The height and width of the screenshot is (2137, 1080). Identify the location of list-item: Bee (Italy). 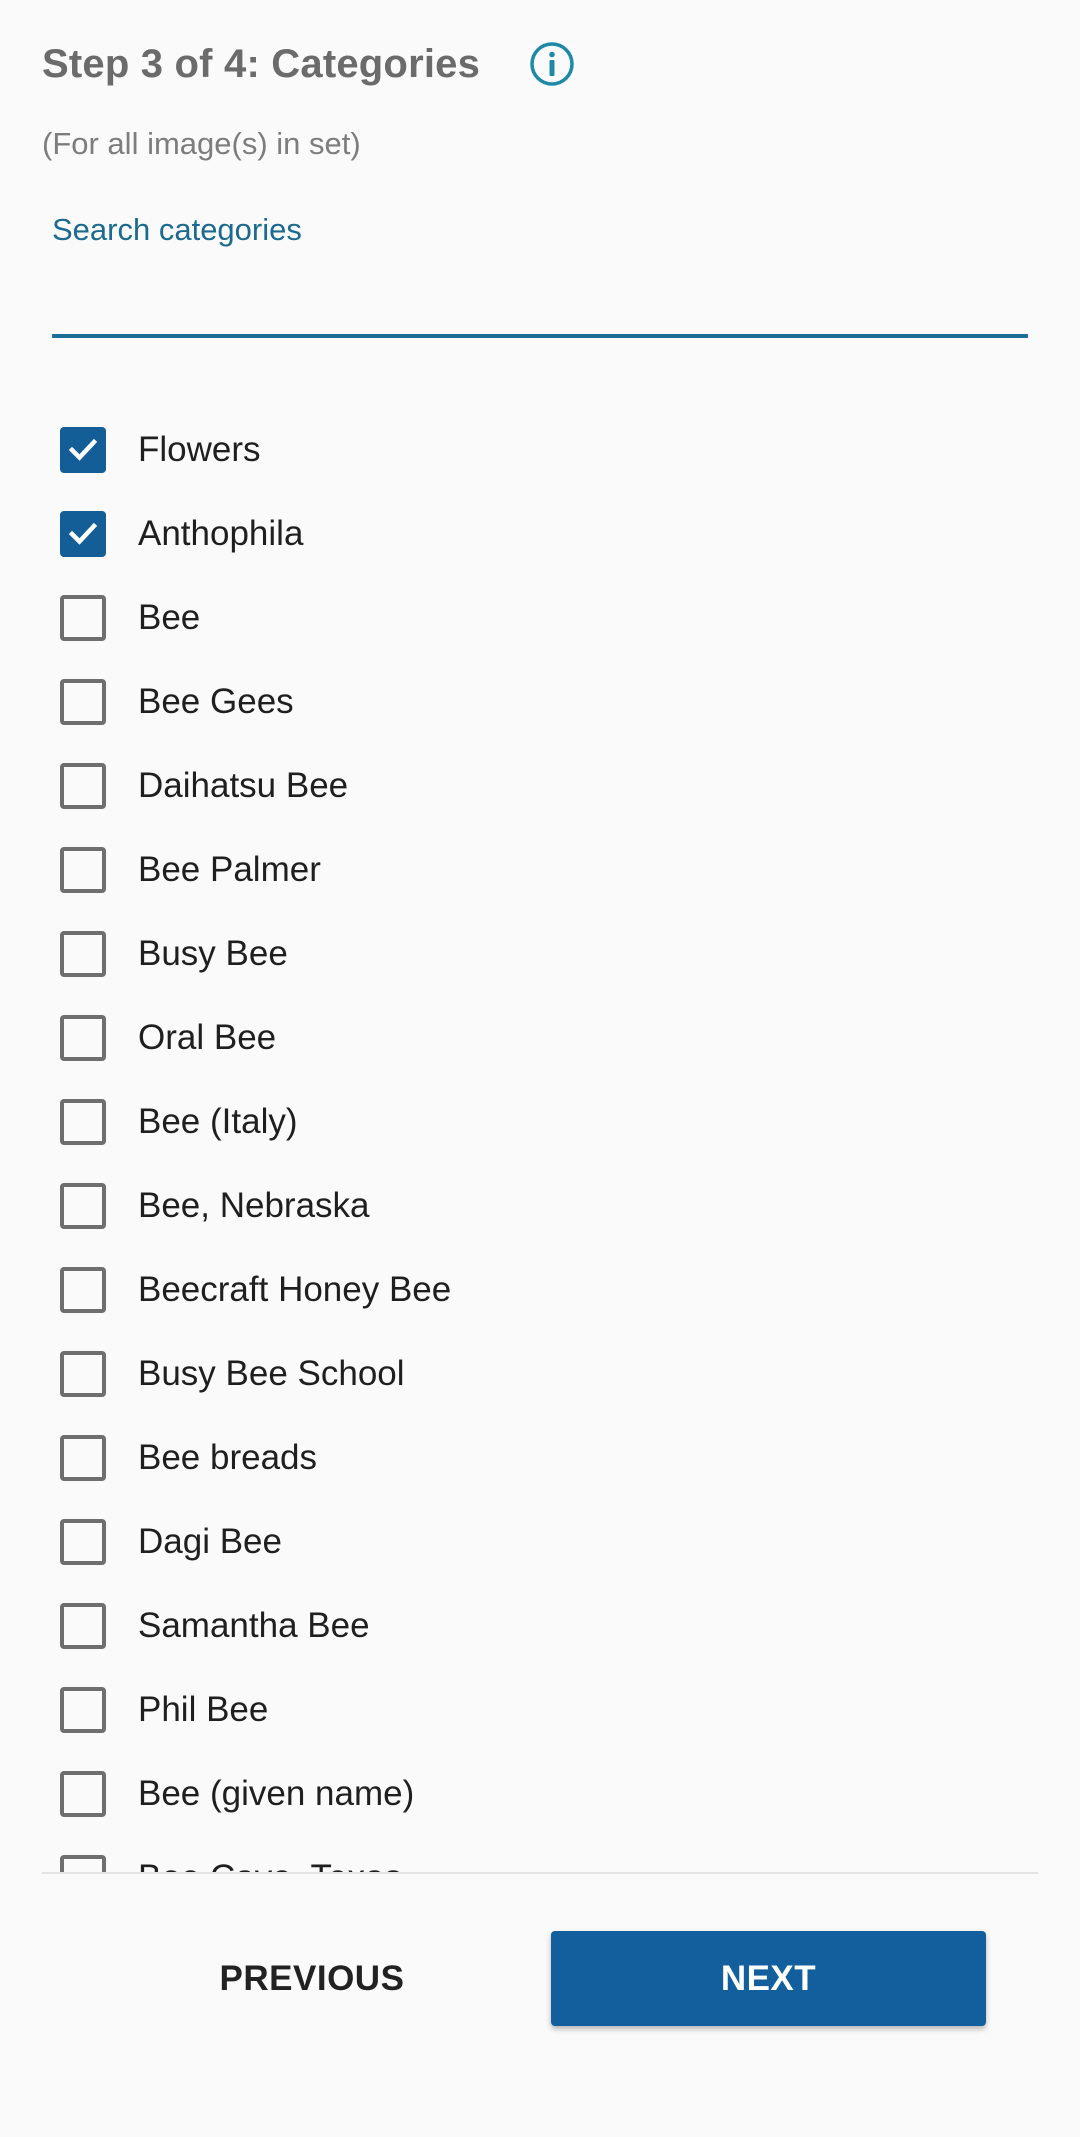
(540, 1122).